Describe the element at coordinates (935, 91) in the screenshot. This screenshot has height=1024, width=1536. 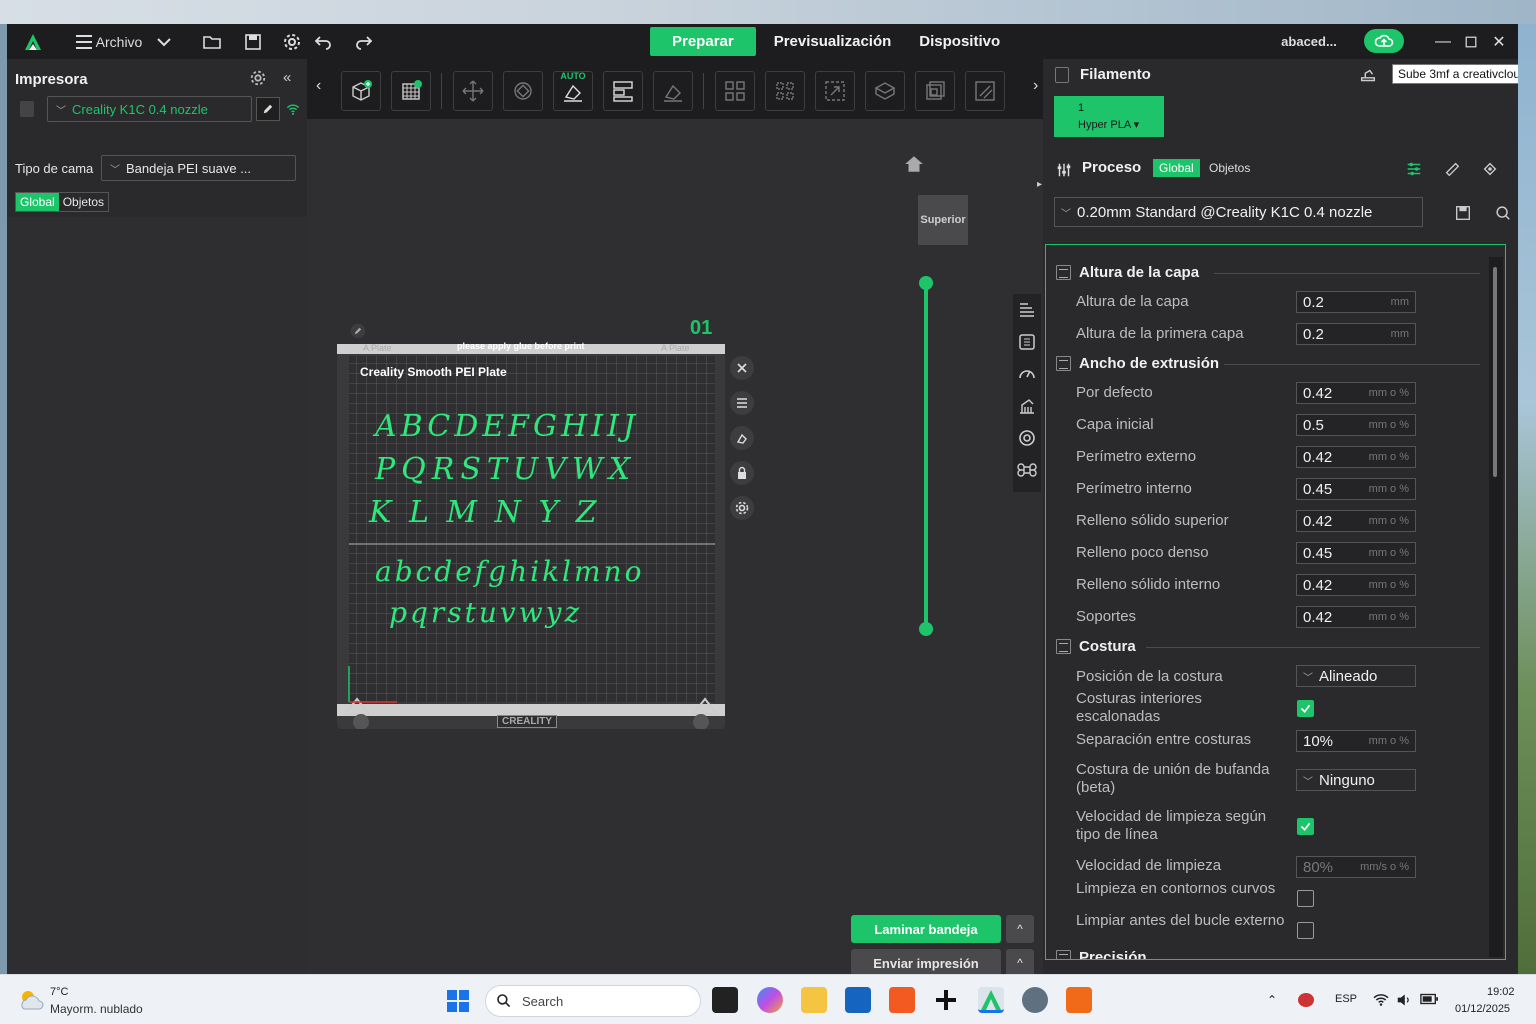
I see `hollow-icon` at that location.